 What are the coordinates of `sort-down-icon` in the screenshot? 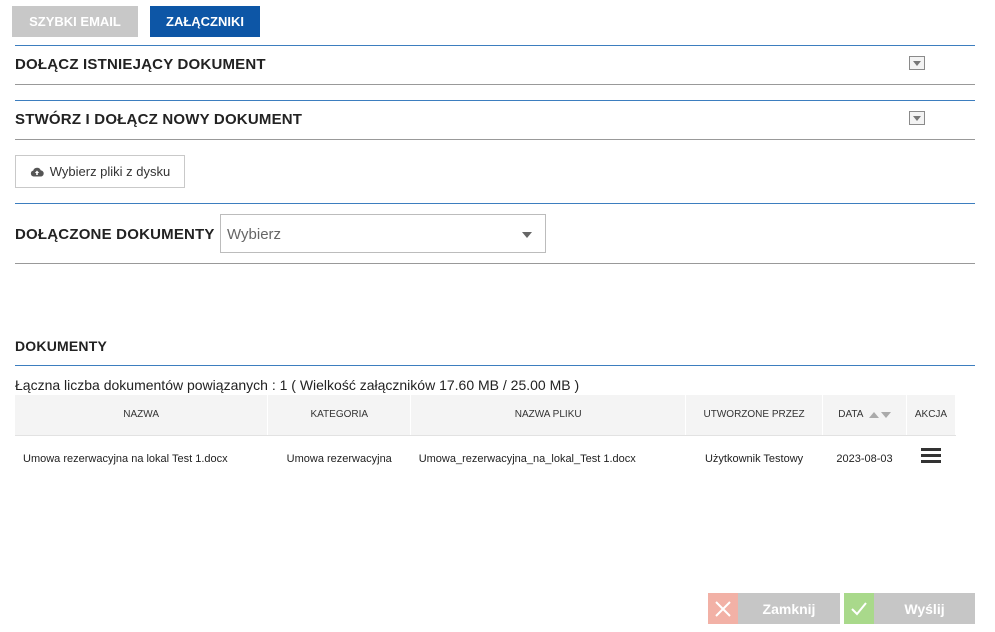 It's located at (885, 414).